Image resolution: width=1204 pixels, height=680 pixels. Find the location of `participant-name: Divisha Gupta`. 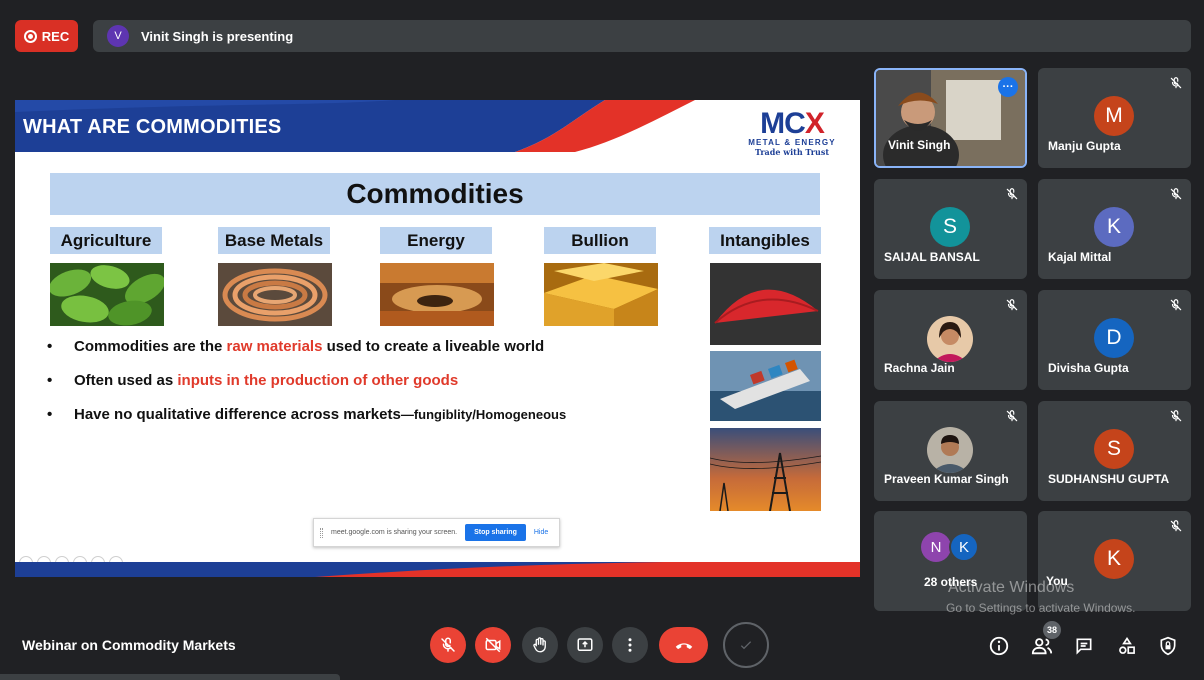

participant-name: Divisha Gupta is located at coordinates (1088, 368).